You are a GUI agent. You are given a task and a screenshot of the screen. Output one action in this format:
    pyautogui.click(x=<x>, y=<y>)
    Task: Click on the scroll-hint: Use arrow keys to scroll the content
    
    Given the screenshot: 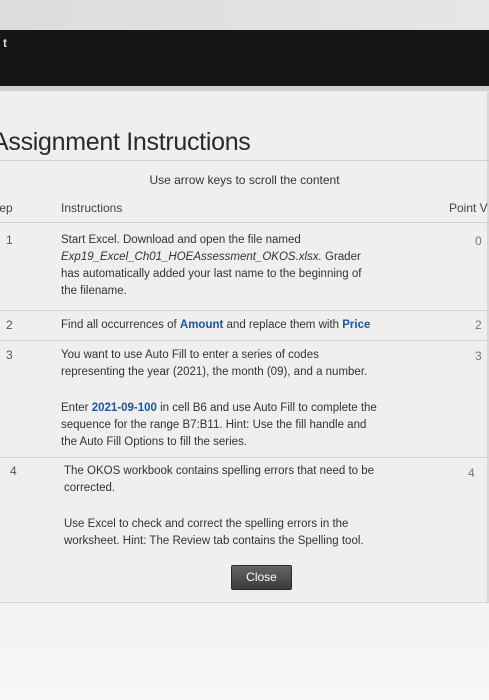 What is the action you would take?
    pyautogui.click(x=244, y=180)
    